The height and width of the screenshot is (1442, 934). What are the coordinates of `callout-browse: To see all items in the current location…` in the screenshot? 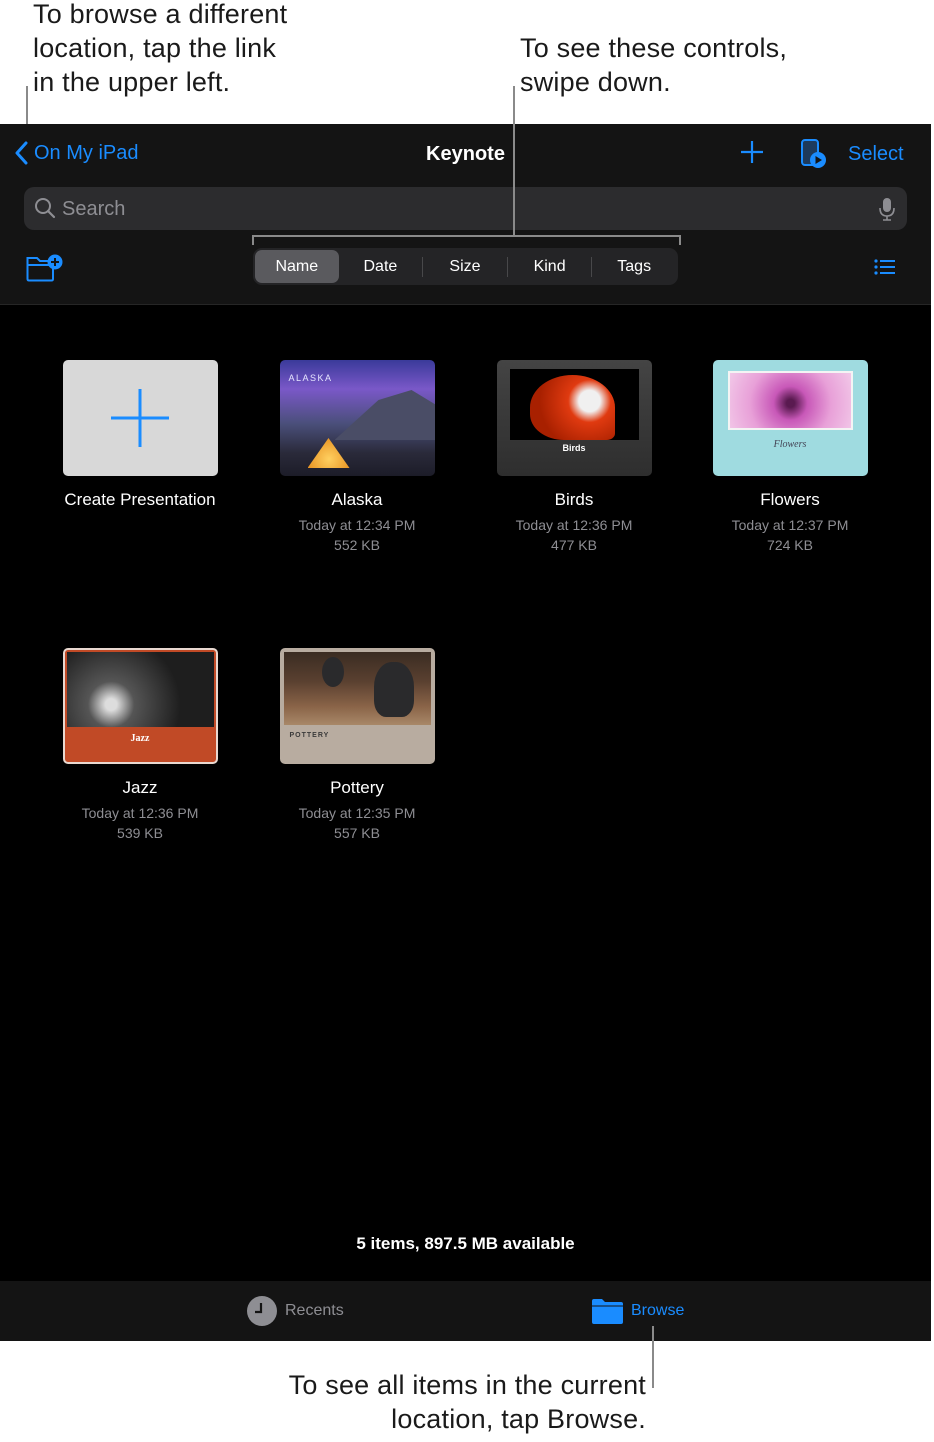 It's located at (423, 1402).